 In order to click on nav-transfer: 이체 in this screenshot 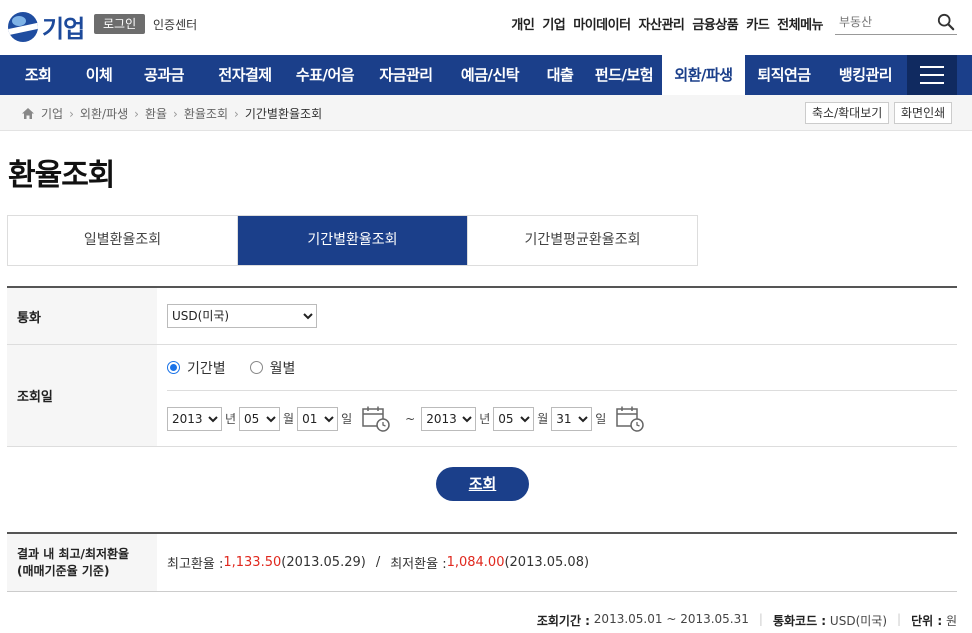, I will do `click(99, 75)`.